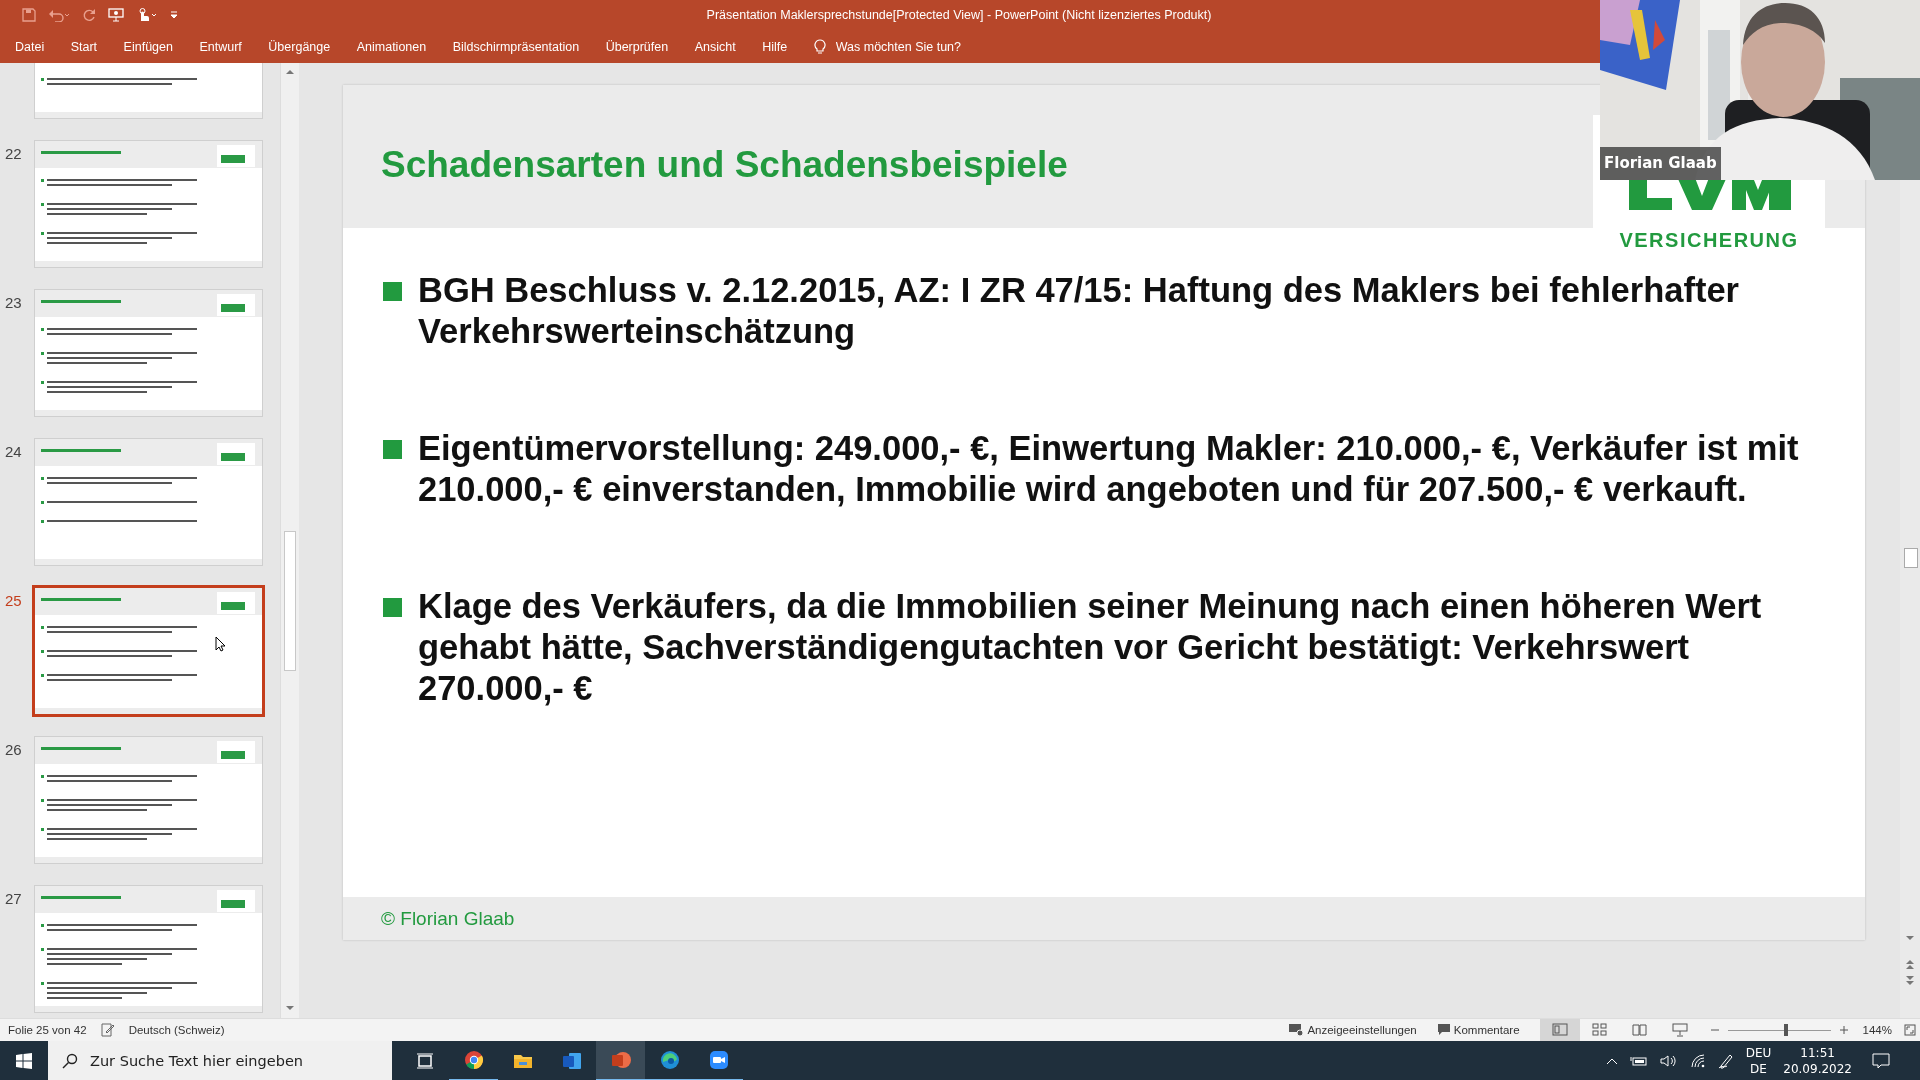 Image resolution: width=1920 pixels, height=1080 pixels. I want to click on redo-icon, so click(89, 15).